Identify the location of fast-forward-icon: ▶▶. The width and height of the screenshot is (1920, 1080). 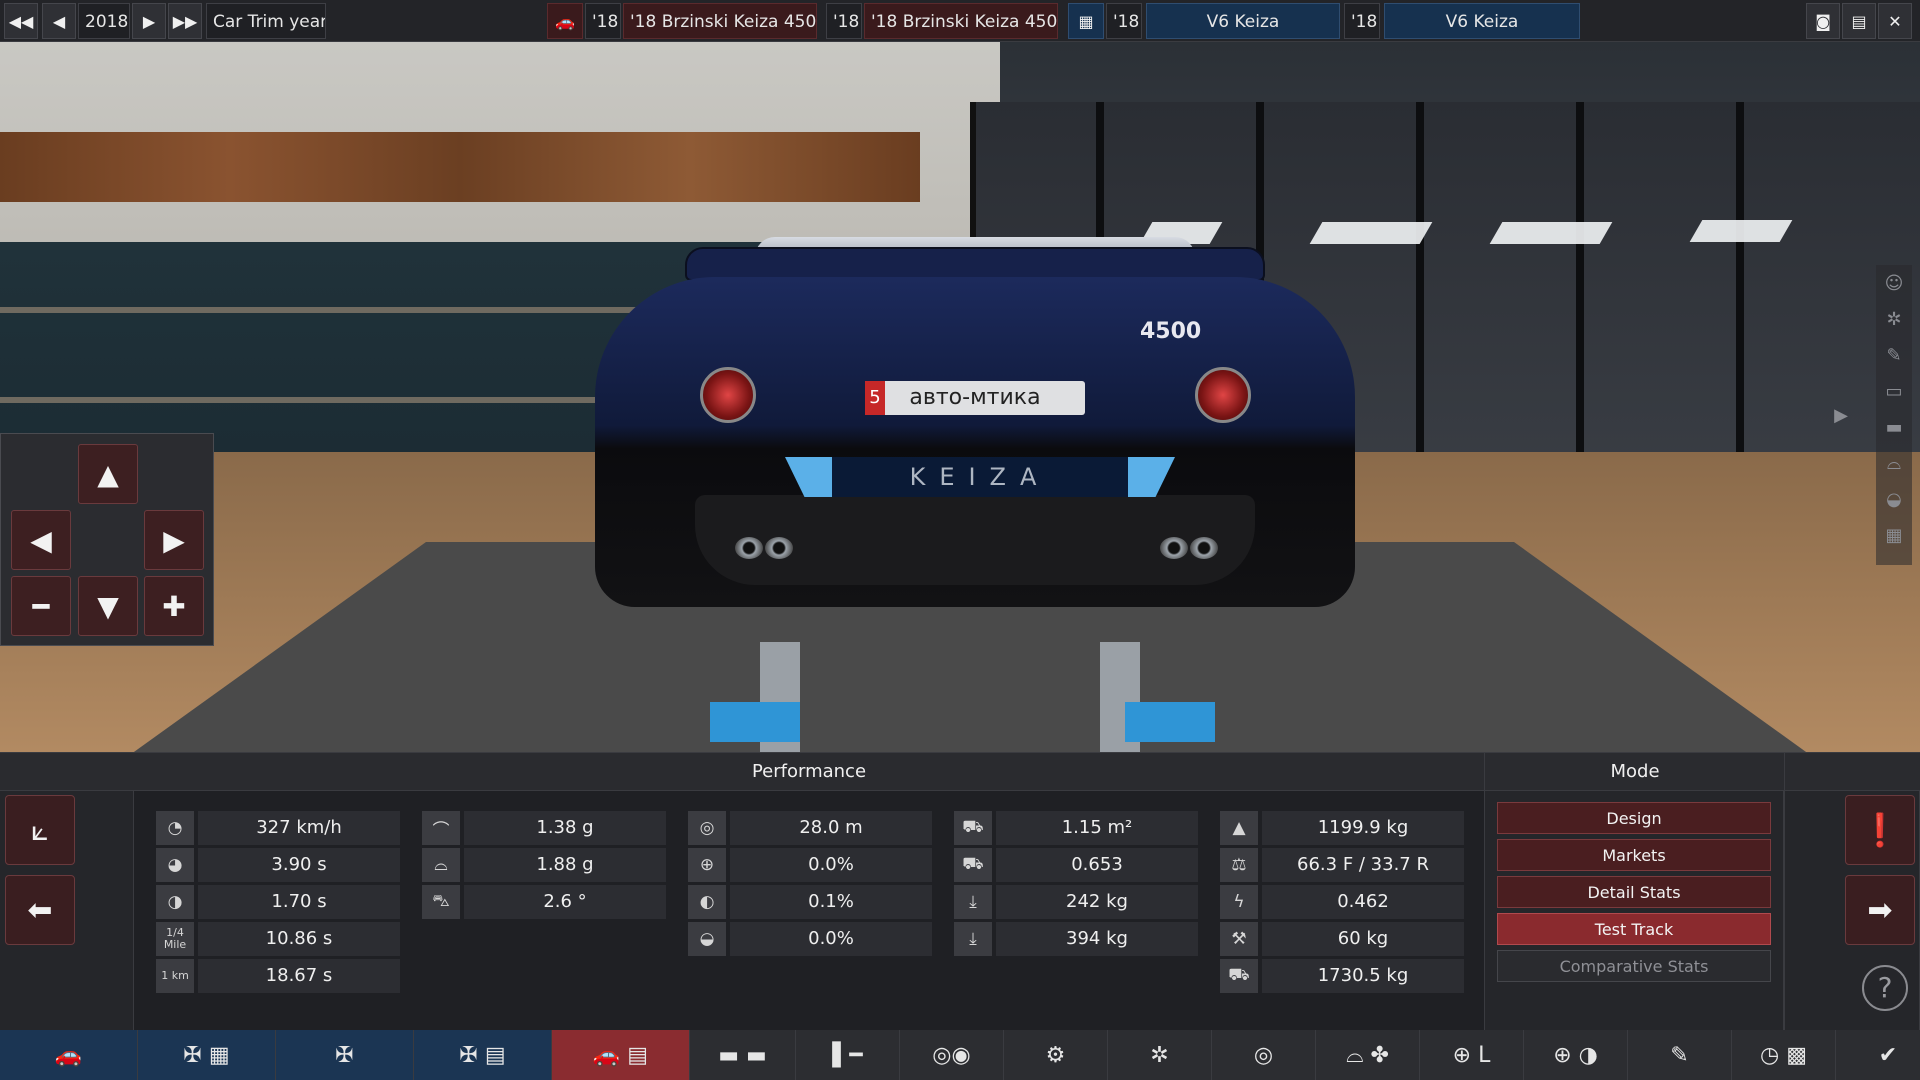
(185, 21).